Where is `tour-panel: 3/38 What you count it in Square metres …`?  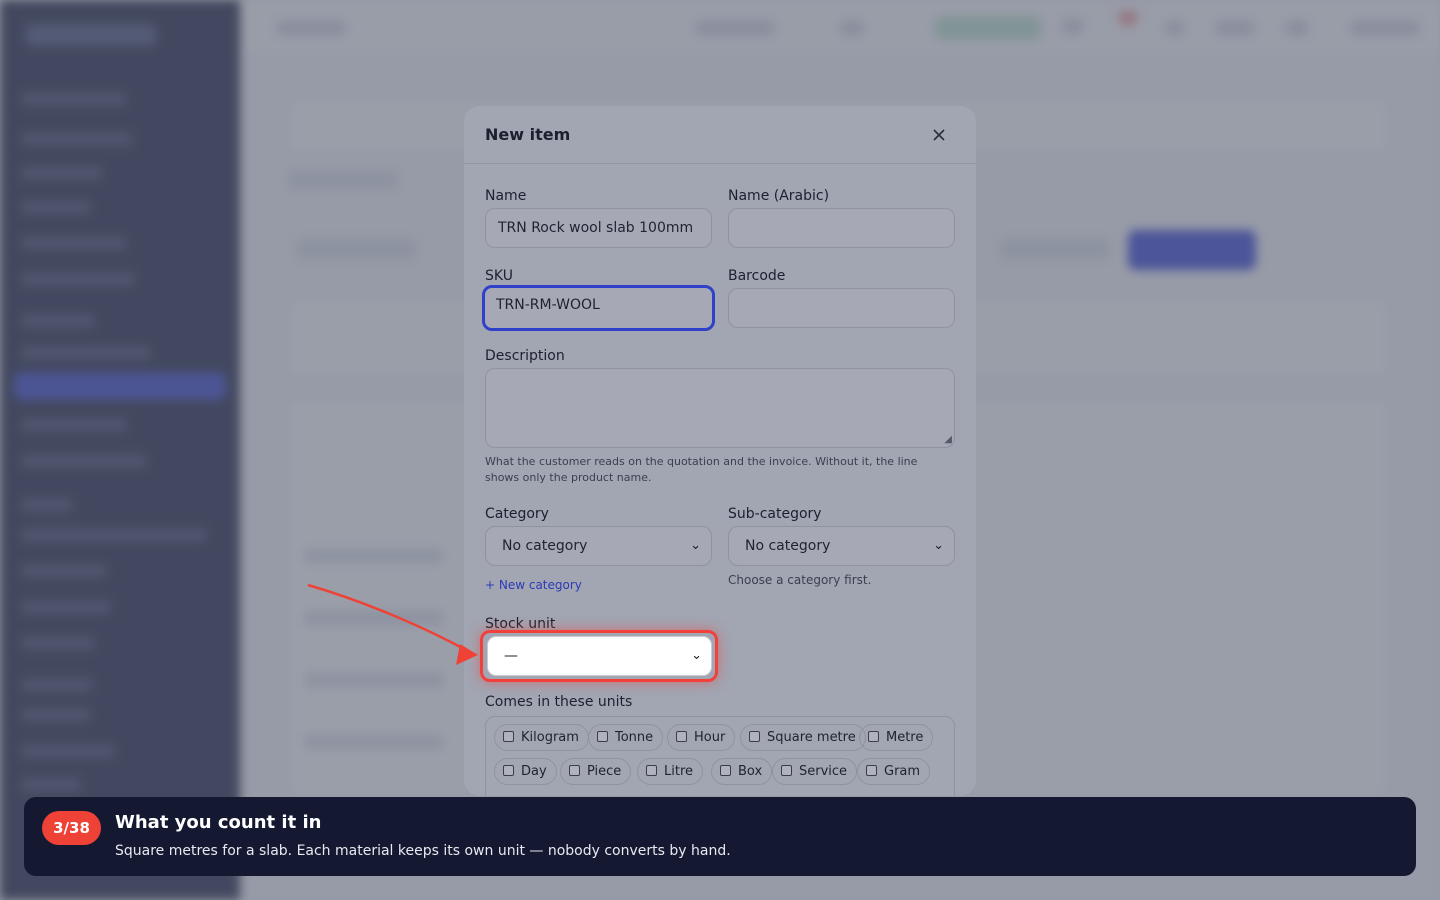 tour-panel: 3/38 What you count it in Square metres … is located at coordinates (720, 836).